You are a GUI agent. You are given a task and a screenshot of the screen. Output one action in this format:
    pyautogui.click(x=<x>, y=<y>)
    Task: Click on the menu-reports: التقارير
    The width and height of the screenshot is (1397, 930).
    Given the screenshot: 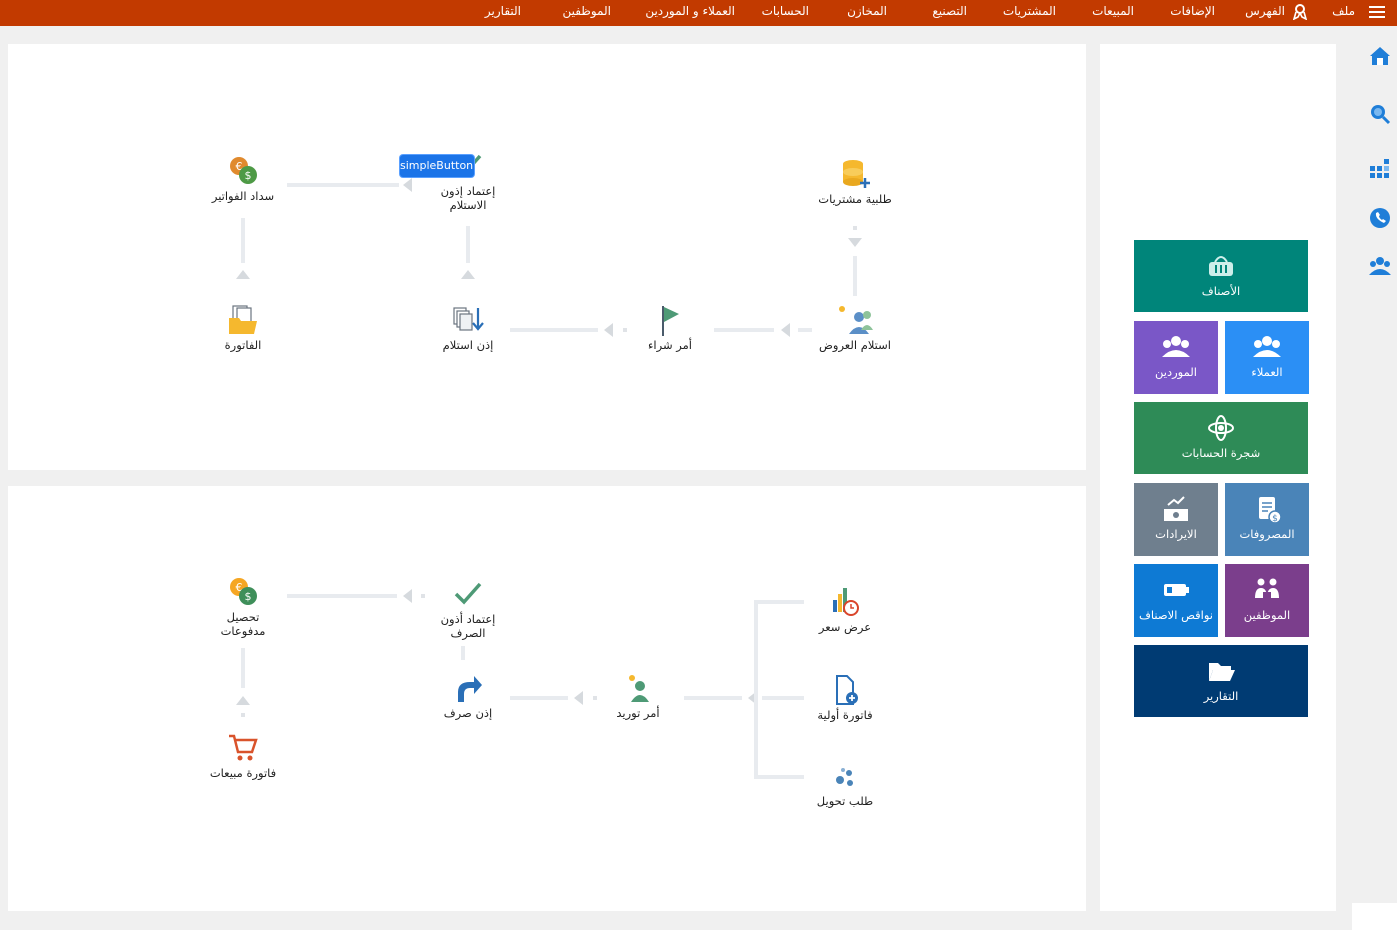 What is the action you would take?
    pyautogui.click(x=503, y=11)
    